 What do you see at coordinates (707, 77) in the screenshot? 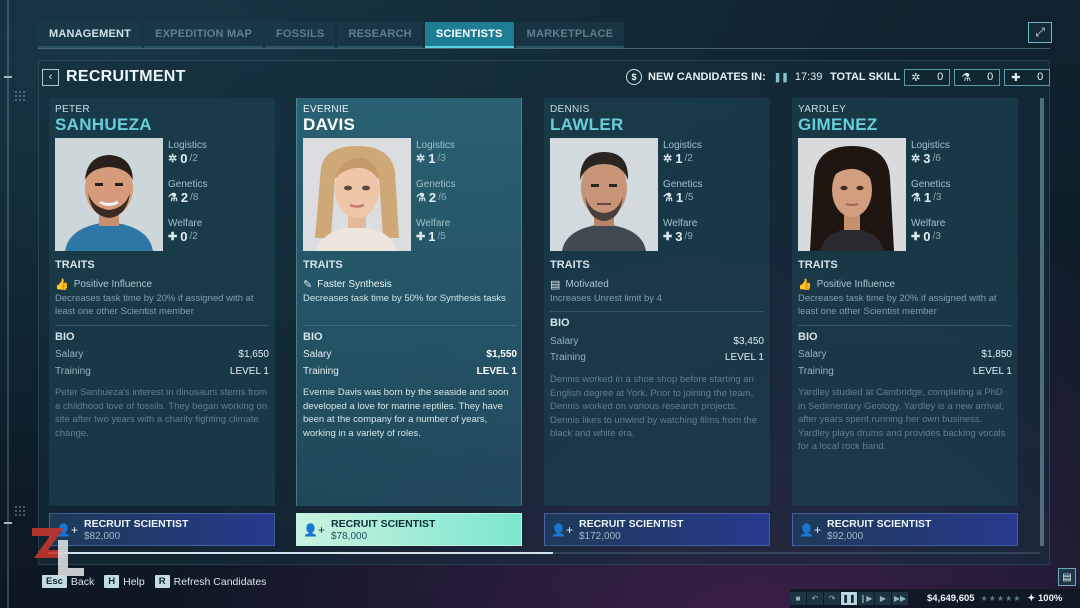
I see `new-candidates-label: NEW CANDIDATES IN:` at bounding box center [707, 77].